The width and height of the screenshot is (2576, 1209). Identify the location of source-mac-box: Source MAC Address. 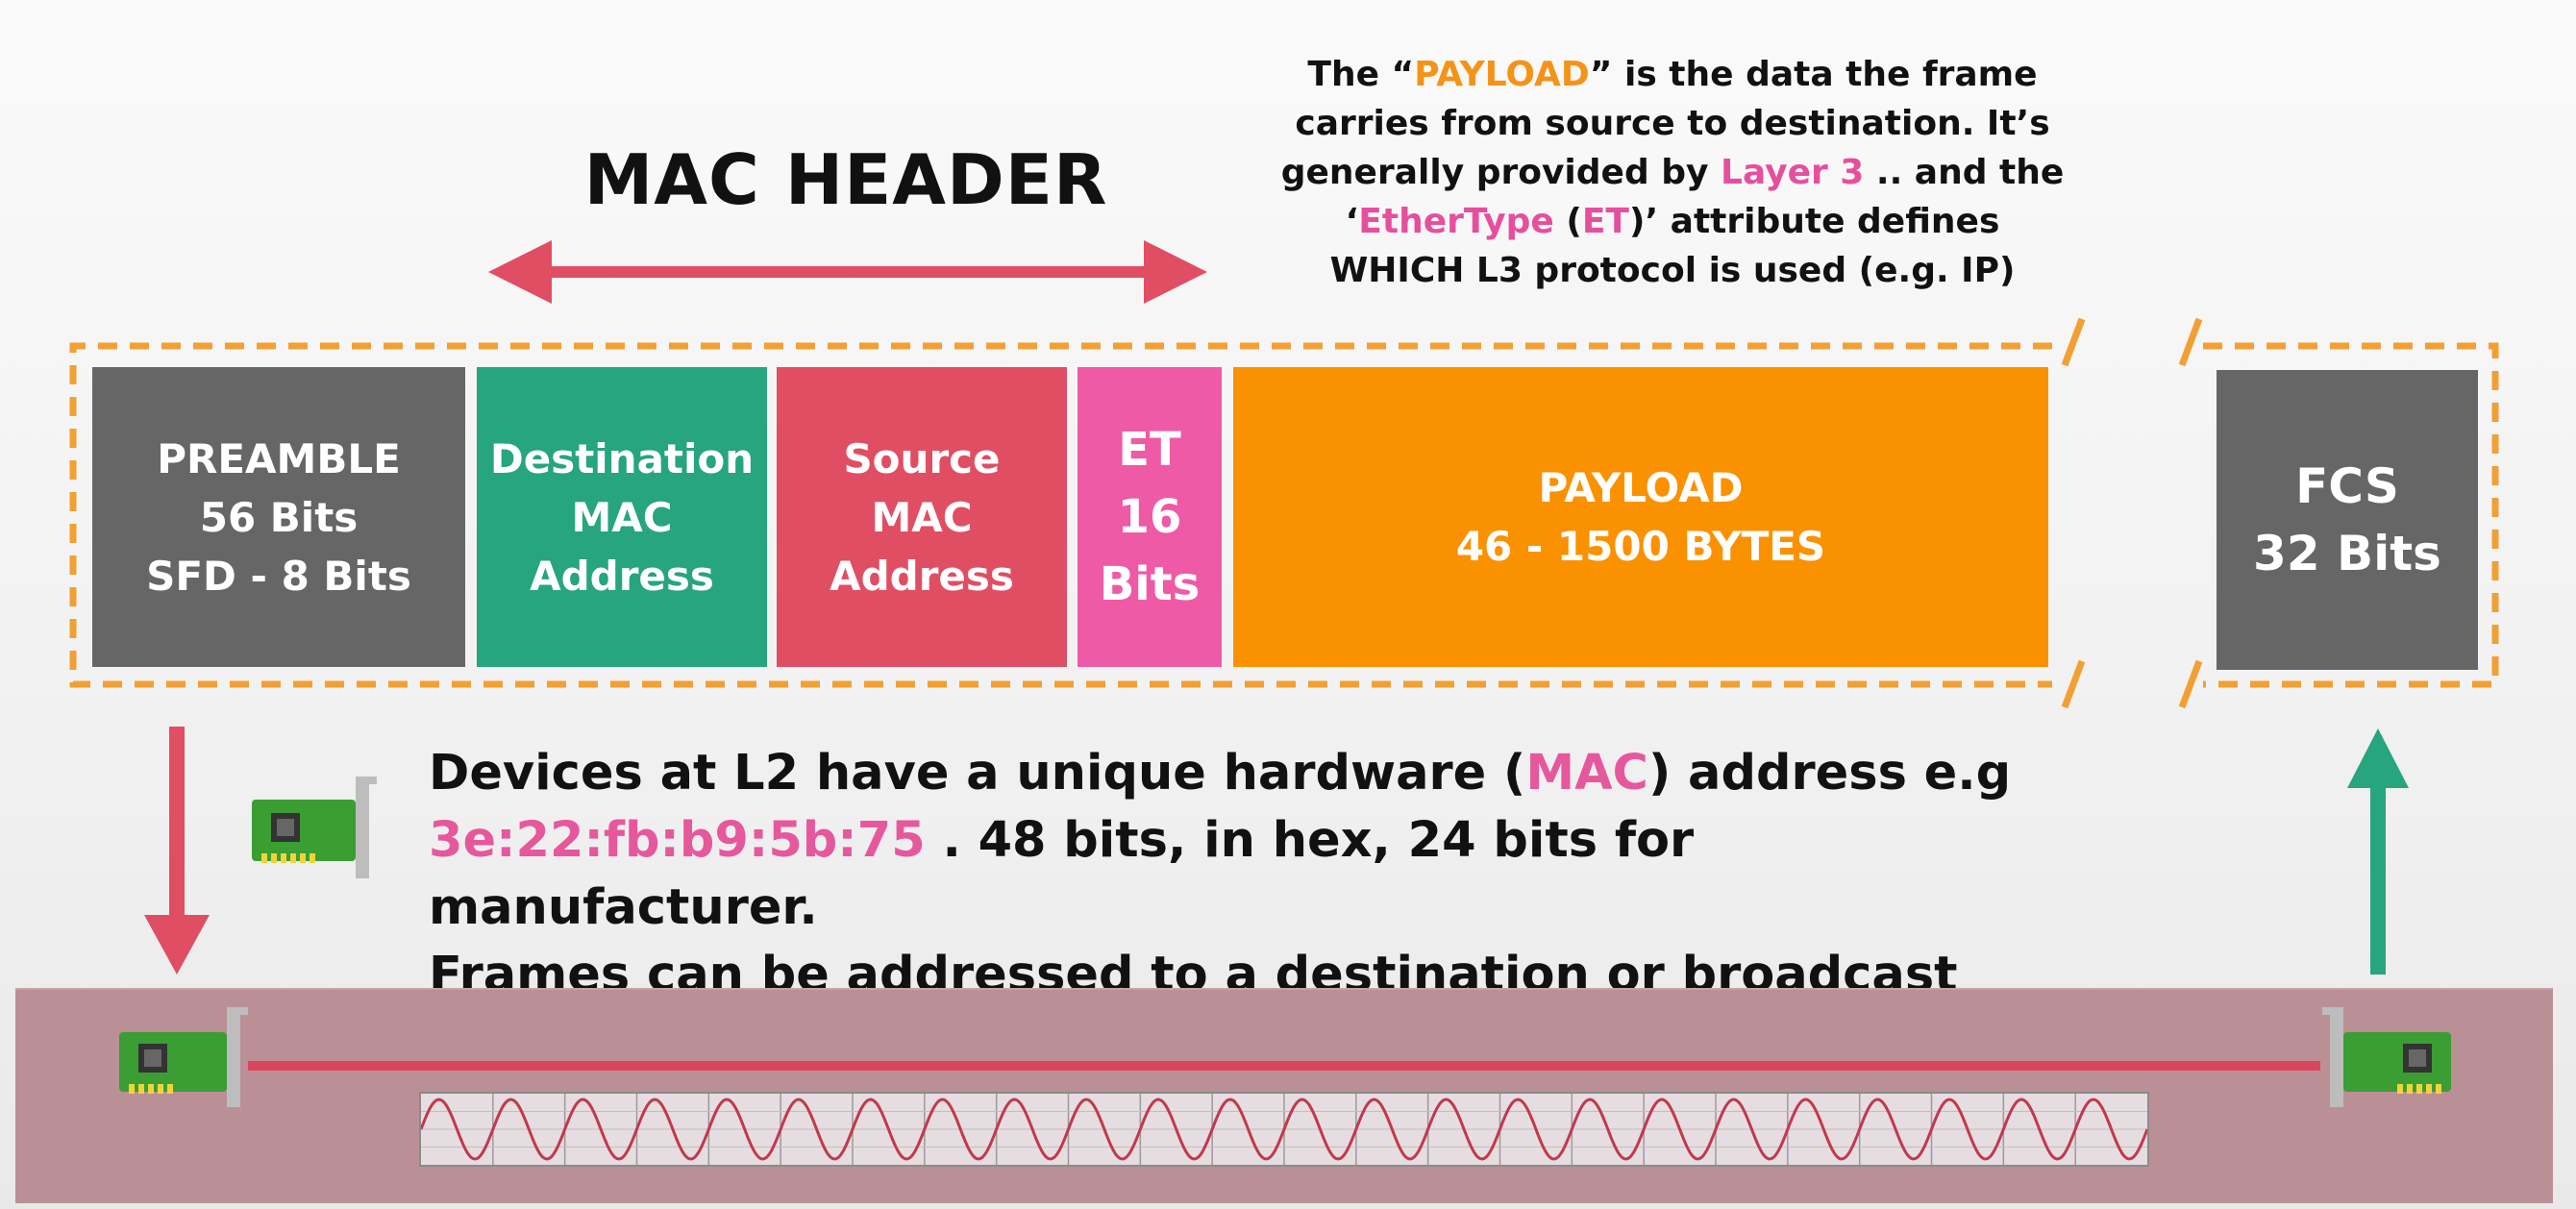
(922, 517).